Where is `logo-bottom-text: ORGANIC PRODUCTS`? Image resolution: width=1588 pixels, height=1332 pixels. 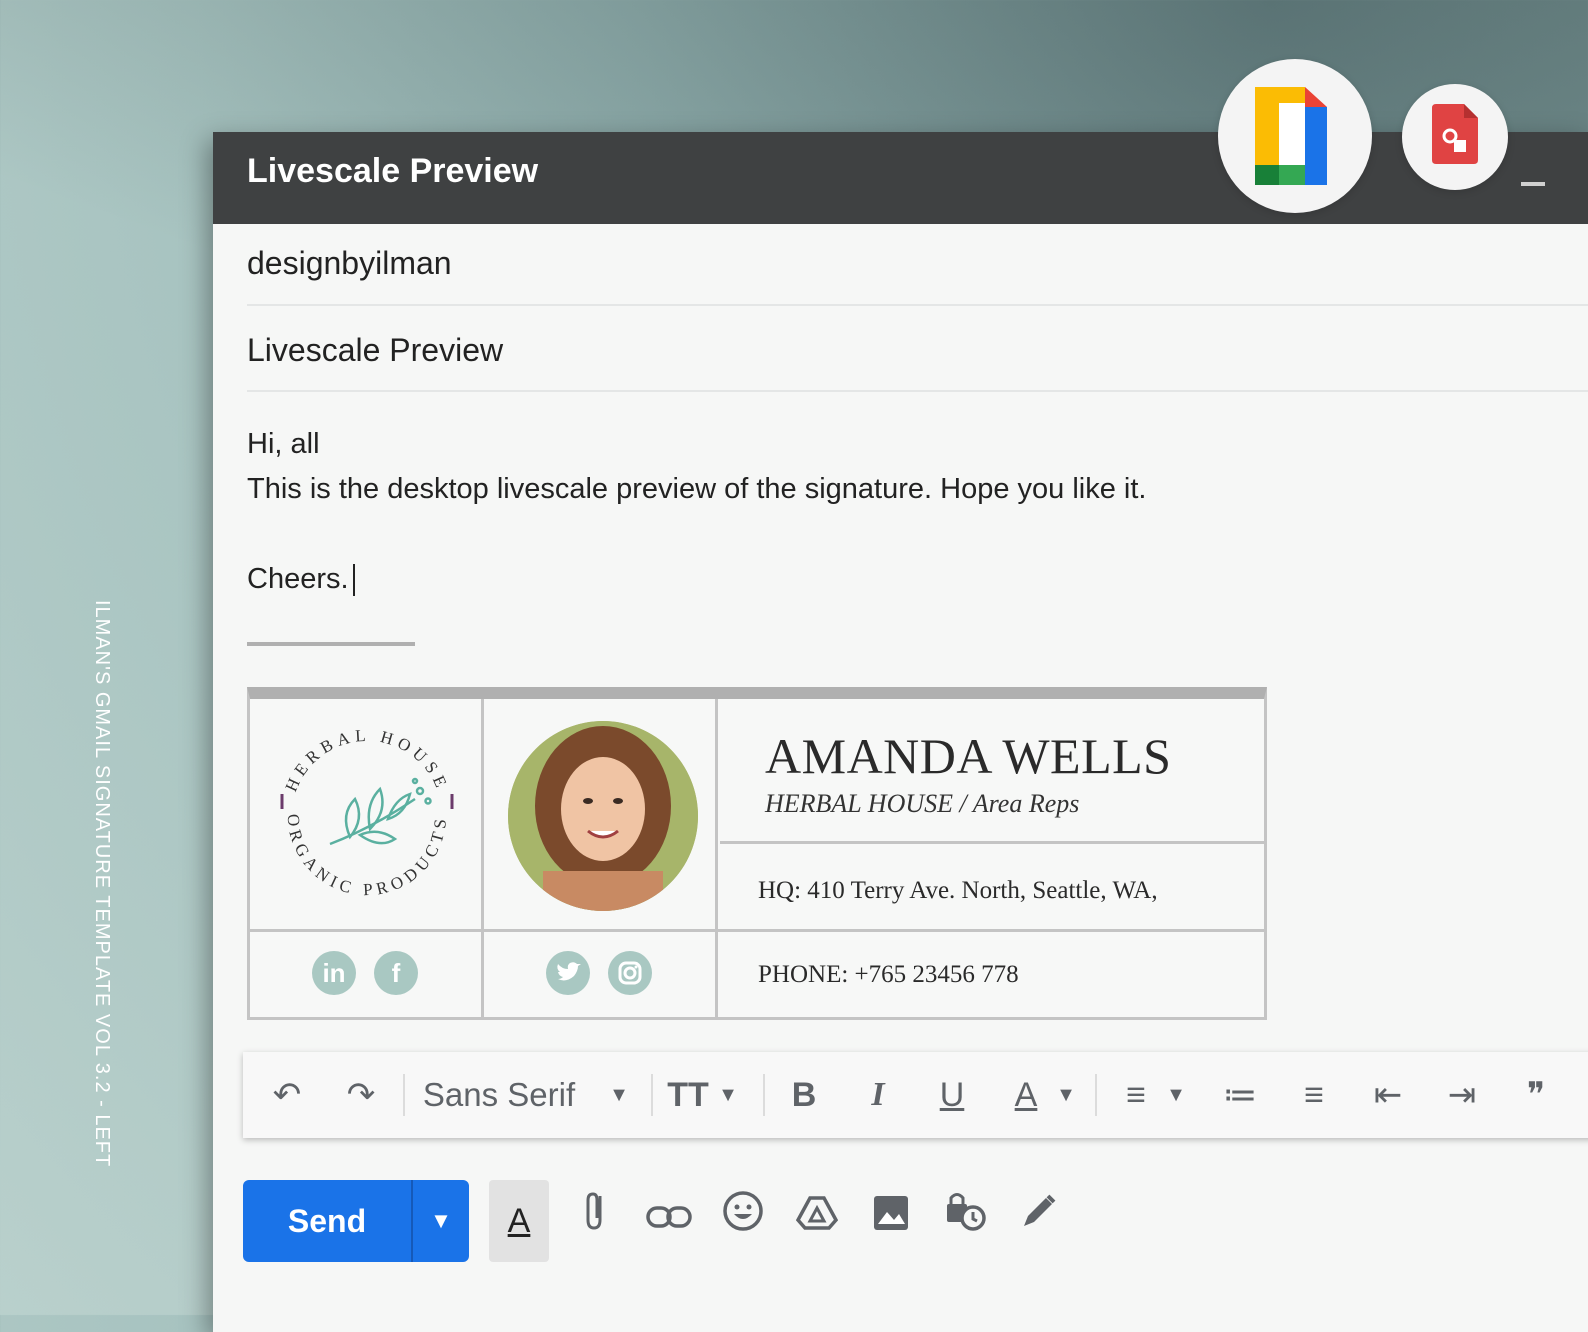
logo-bottom-text: ORGANIC PRODUCTS is located at coordinates (365, 856).